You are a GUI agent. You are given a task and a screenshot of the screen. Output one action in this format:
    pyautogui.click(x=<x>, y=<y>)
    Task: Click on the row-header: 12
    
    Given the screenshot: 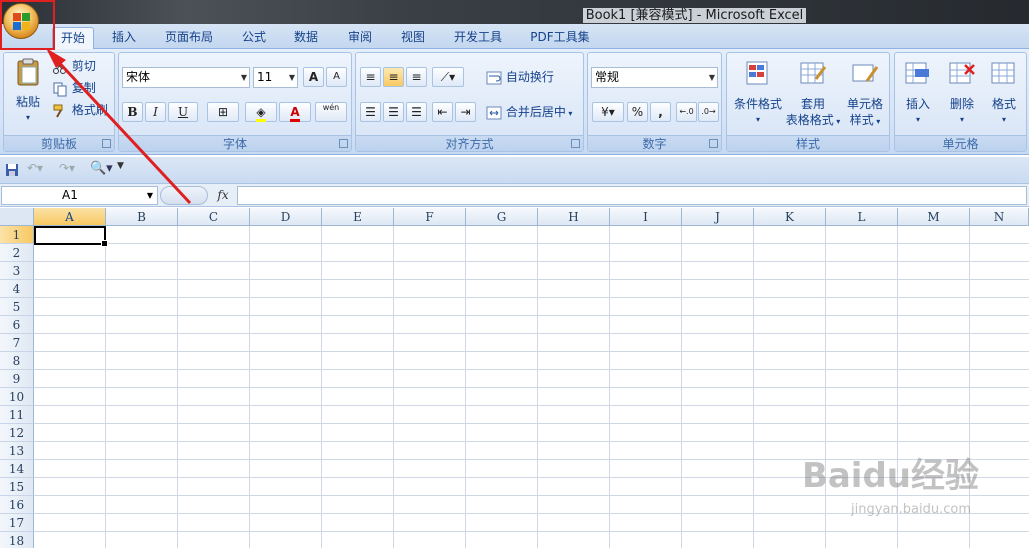 What is the action you would take?
    pyautogui.click(x=17, y=433)
    